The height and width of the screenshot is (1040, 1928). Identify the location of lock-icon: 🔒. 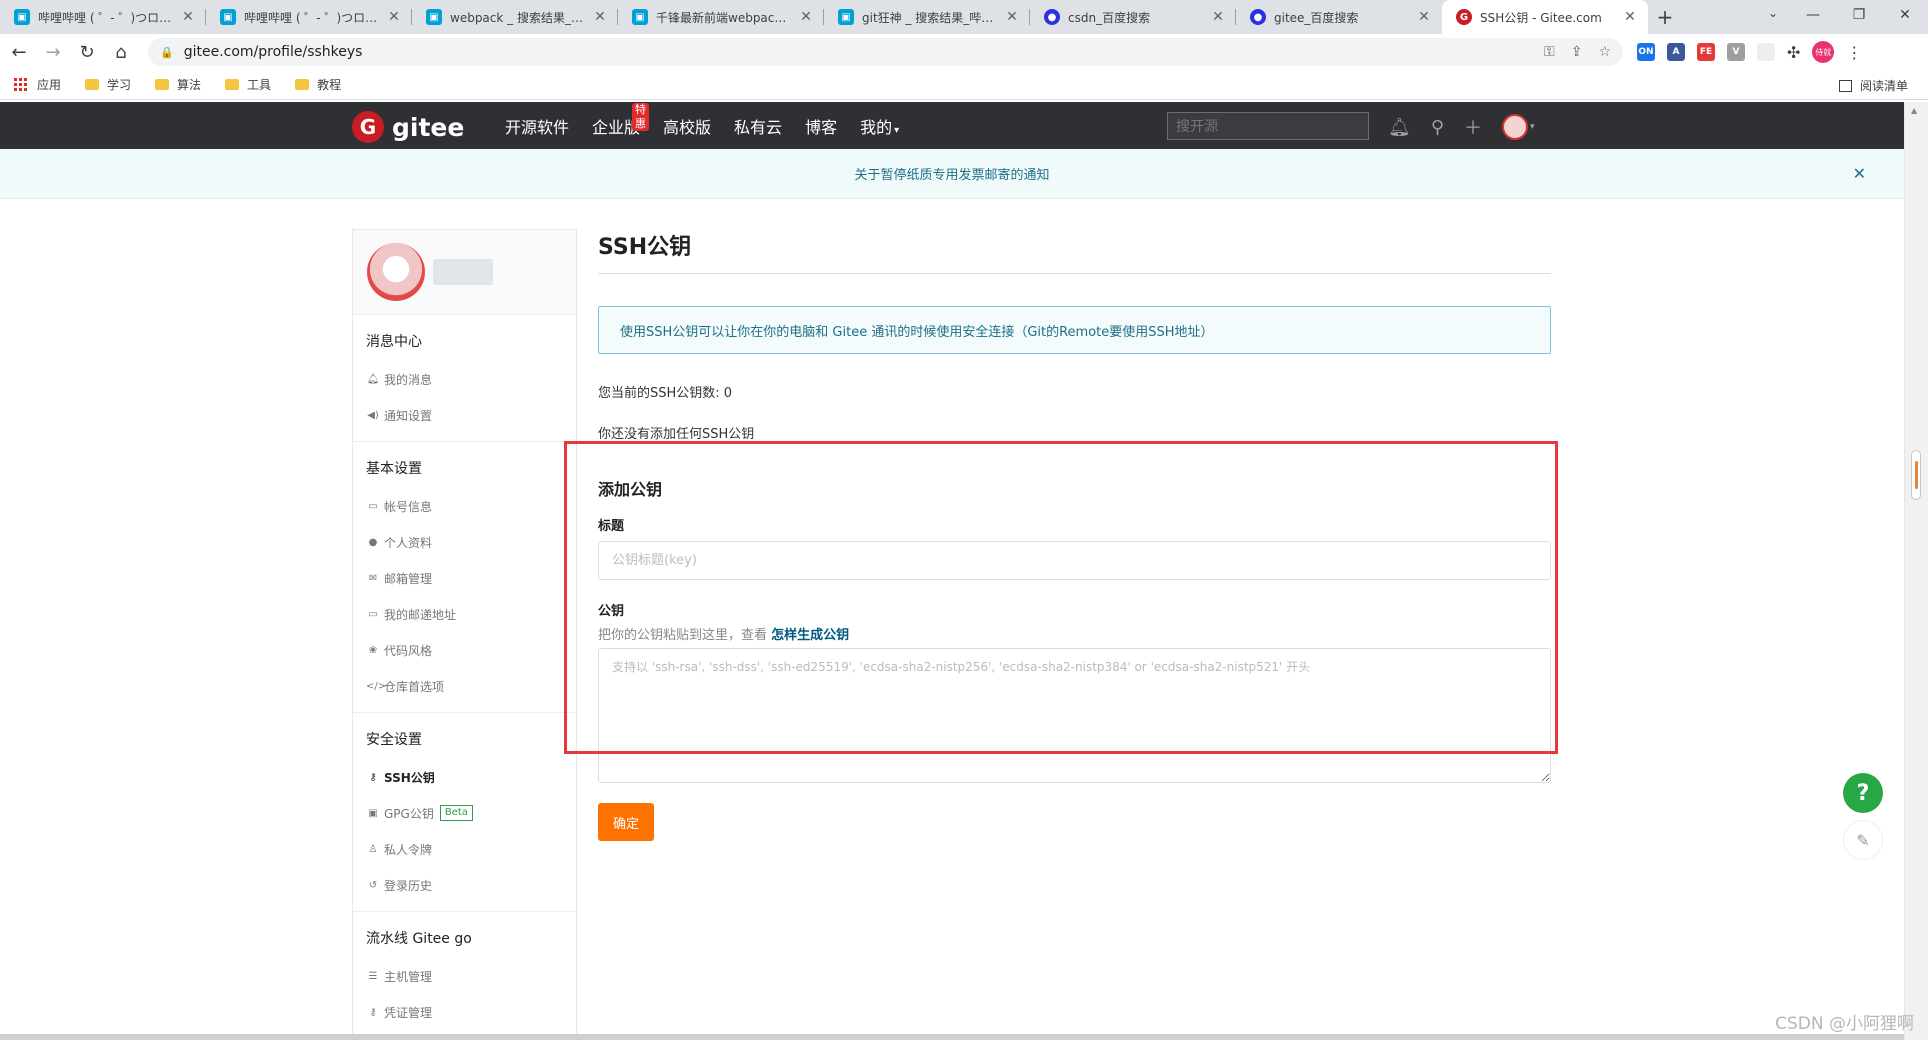
(167, 52).